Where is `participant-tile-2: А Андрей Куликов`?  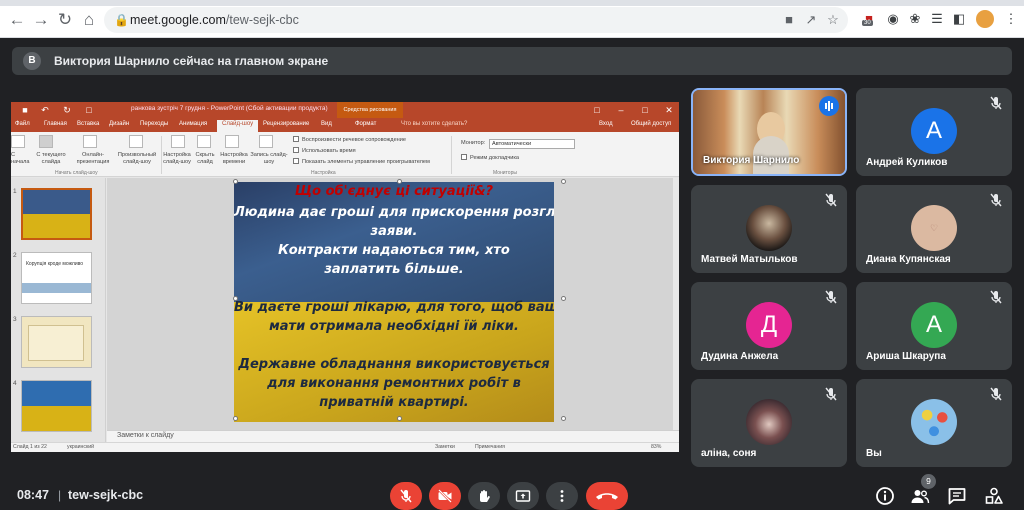 participant-tile-2: А Андрей Куликов is located at coordinates (934, 132).